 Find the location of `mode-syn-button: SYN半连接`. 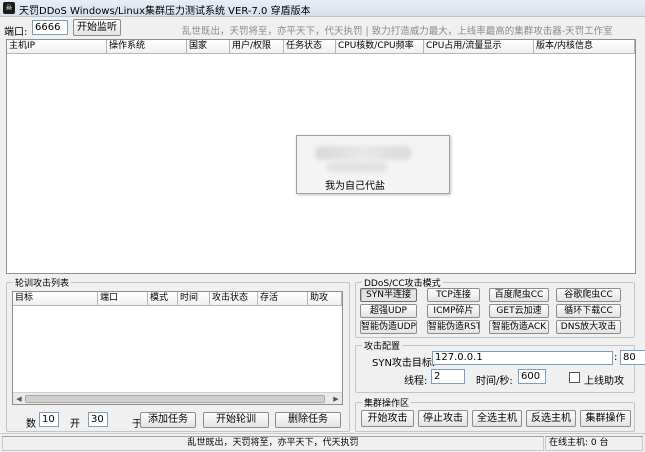

mode-syn-button: SYN半连接 is located at coordinates (388, 295).